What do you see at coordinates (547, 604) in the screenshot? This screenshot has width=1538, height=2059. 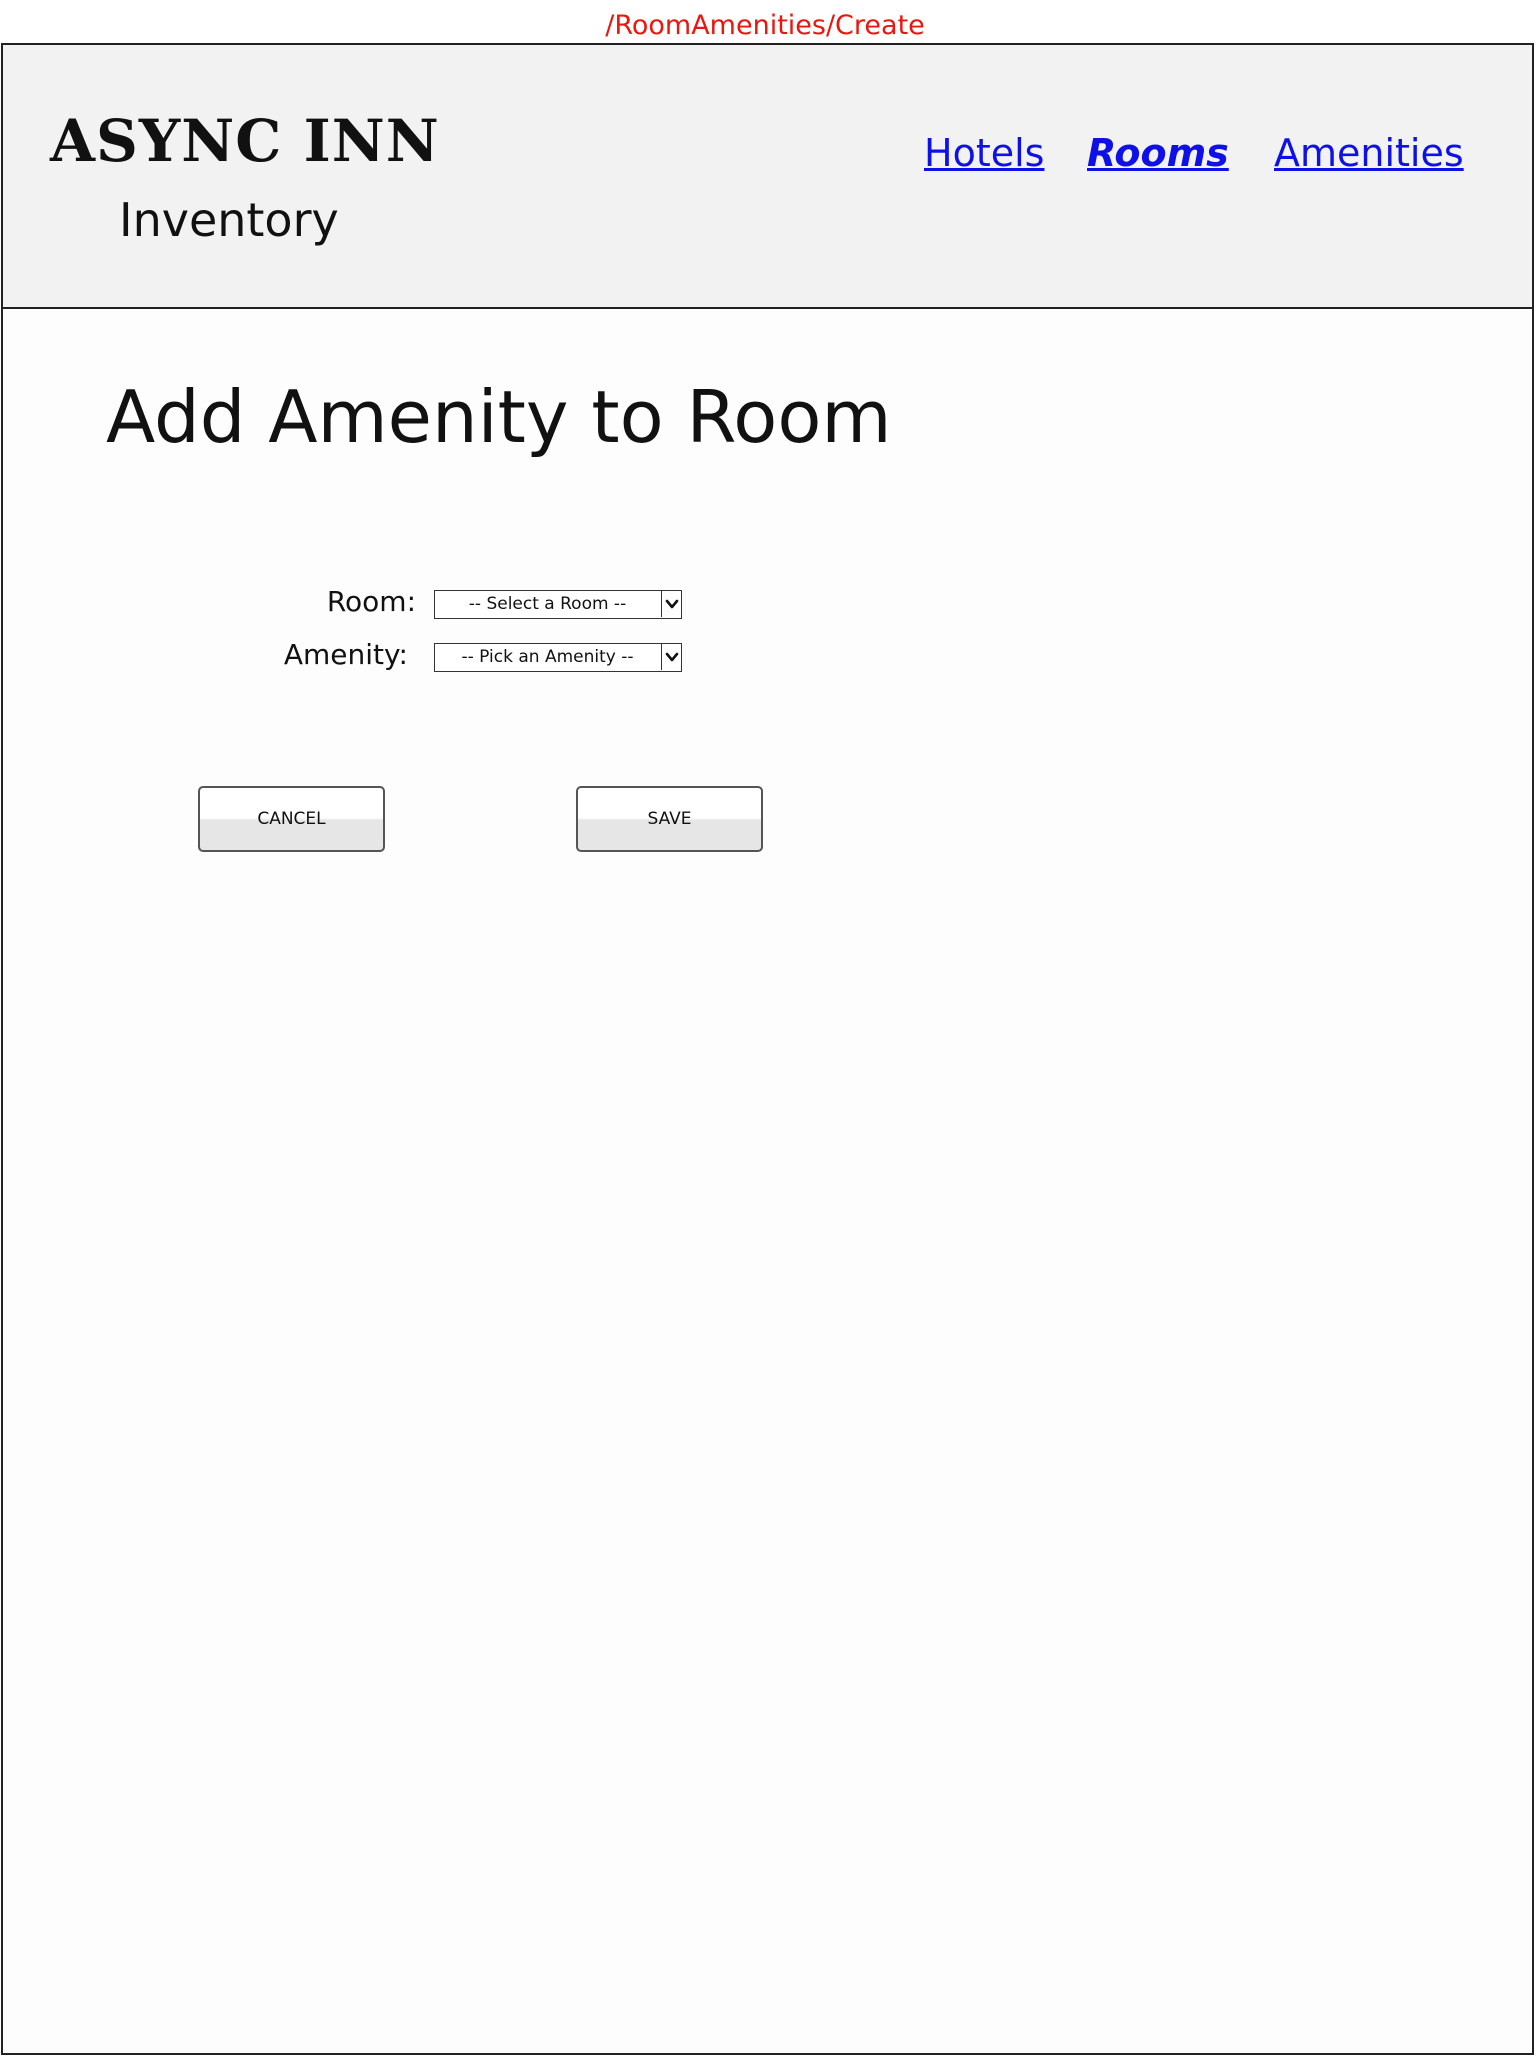 I see `room-select-value: -- Select a Room --` at bounding box center [547, 604].